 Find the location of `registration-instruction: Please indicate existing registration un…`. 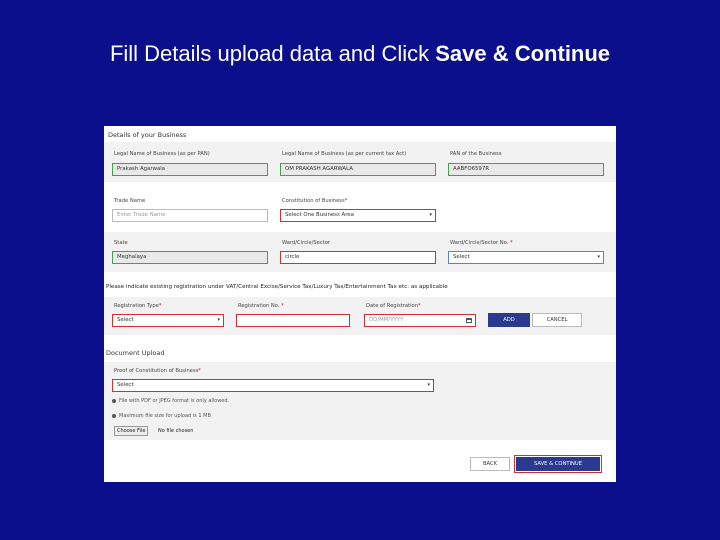

registration-instruction: Please indicate existing registration un… is located at coordinates (277, 287).